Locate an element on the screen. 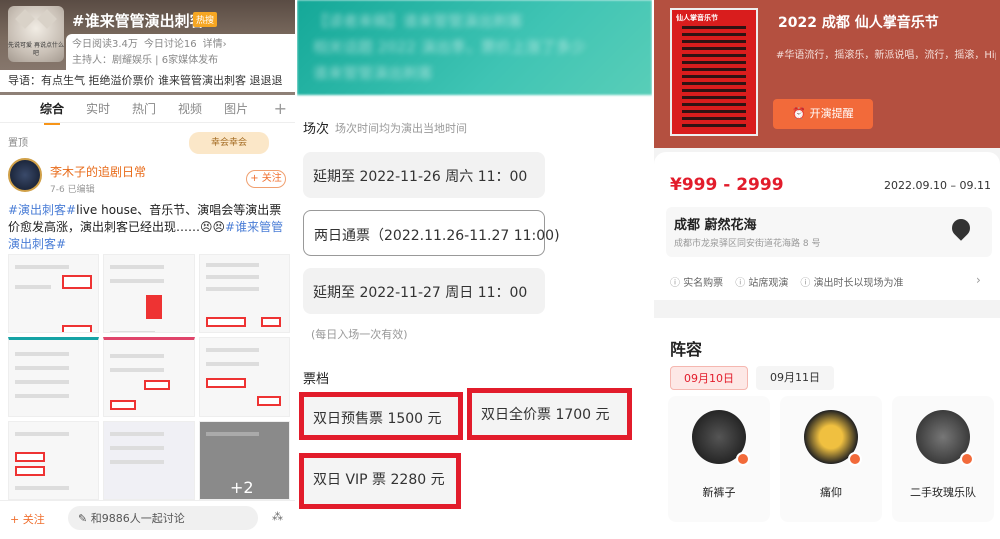 The image size is (1000, 539). cover-caption: 先说可爱 再说点什么吧 is located at coordinates (36, 49).